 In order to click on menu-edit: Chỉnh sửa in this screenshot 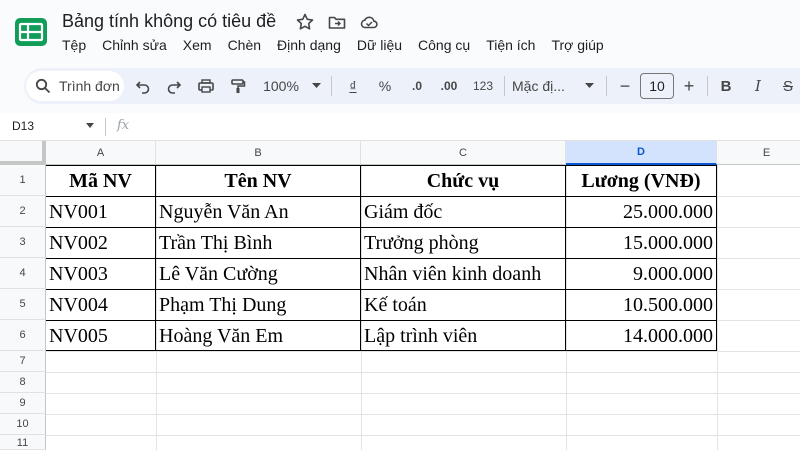, I will do `click(134, 45)`.